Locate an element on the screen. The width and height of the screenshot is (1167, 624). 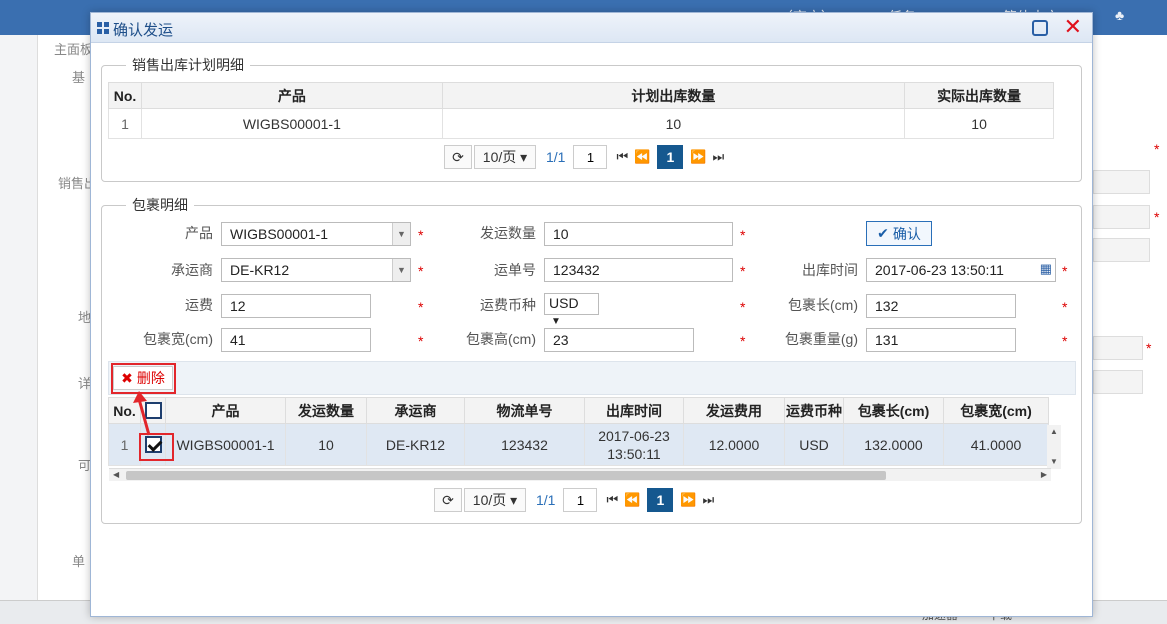
plan-pager: ⟳ 10/页 ▾ 1/1 ⏮ ⏪ 1 ⏩ ⏭ is located at coordinates (585, 157).